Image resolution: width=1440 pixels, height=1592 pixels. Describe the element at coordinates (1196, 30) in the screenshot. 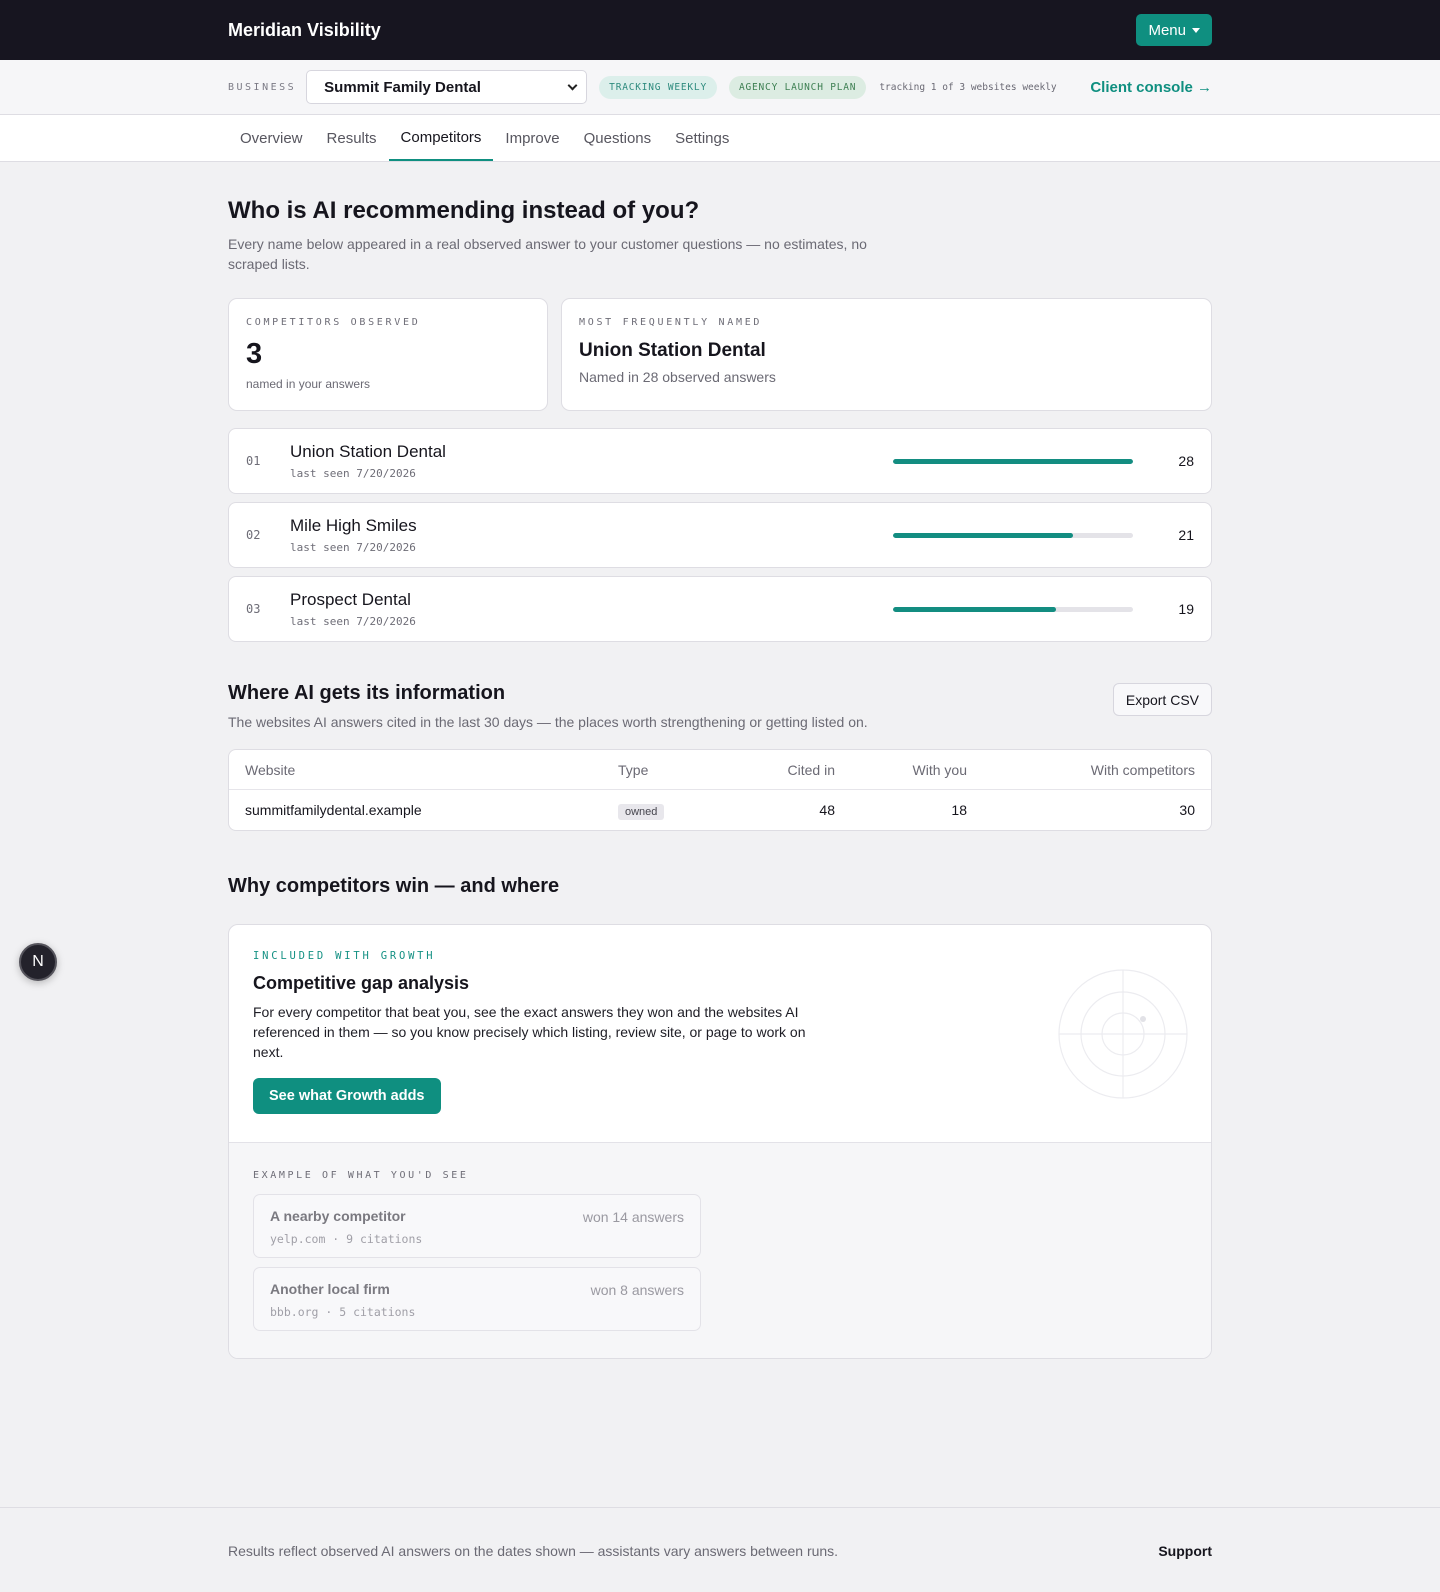

I see `caret-down-icon` at that location.